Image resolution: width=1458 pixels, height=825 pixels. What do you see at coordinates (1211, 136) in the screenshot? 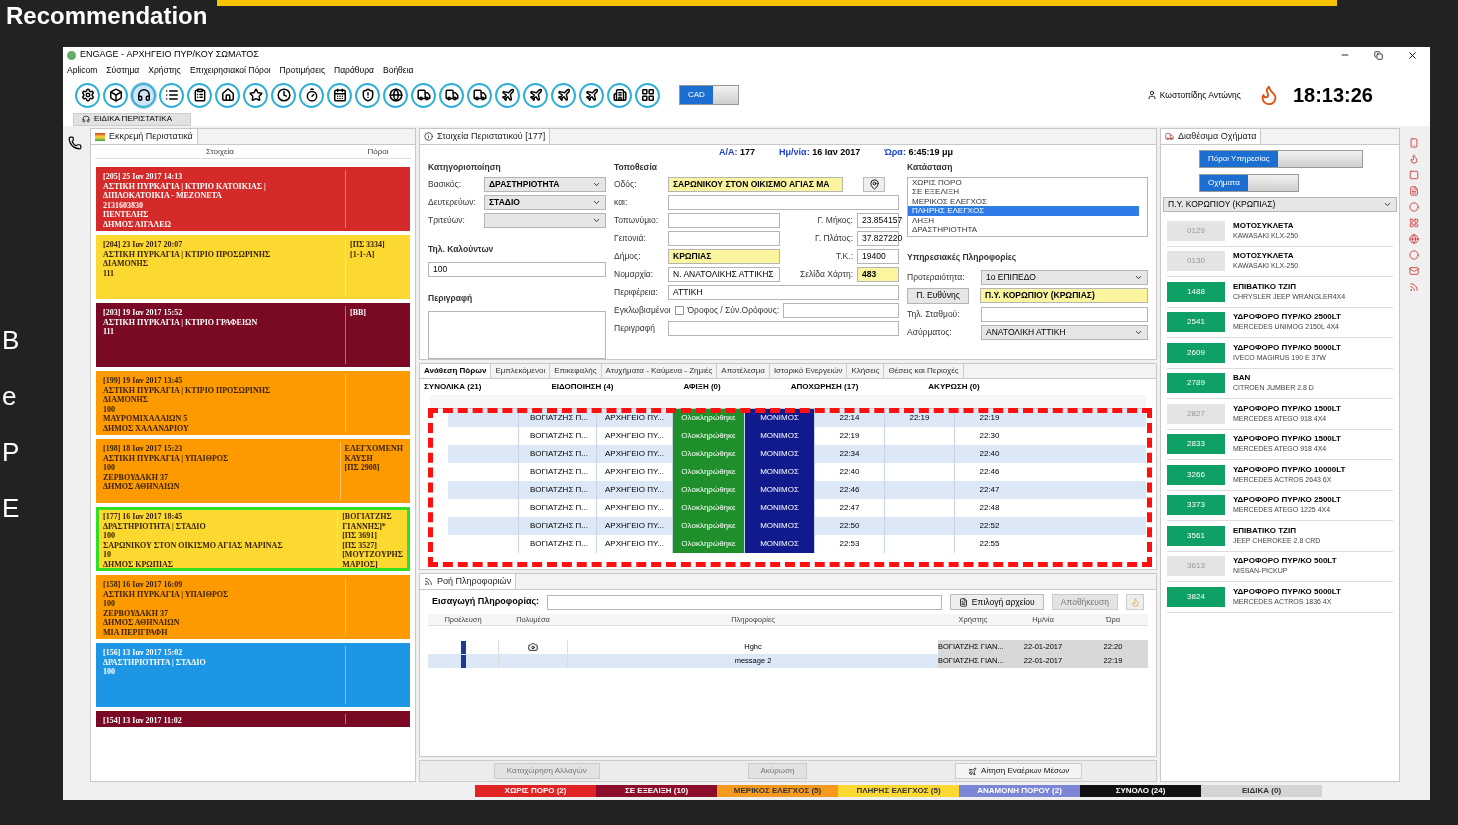
I see `panel-tab: Διαθέσιμα Οχήματα` at bounding box center [1211, 136].